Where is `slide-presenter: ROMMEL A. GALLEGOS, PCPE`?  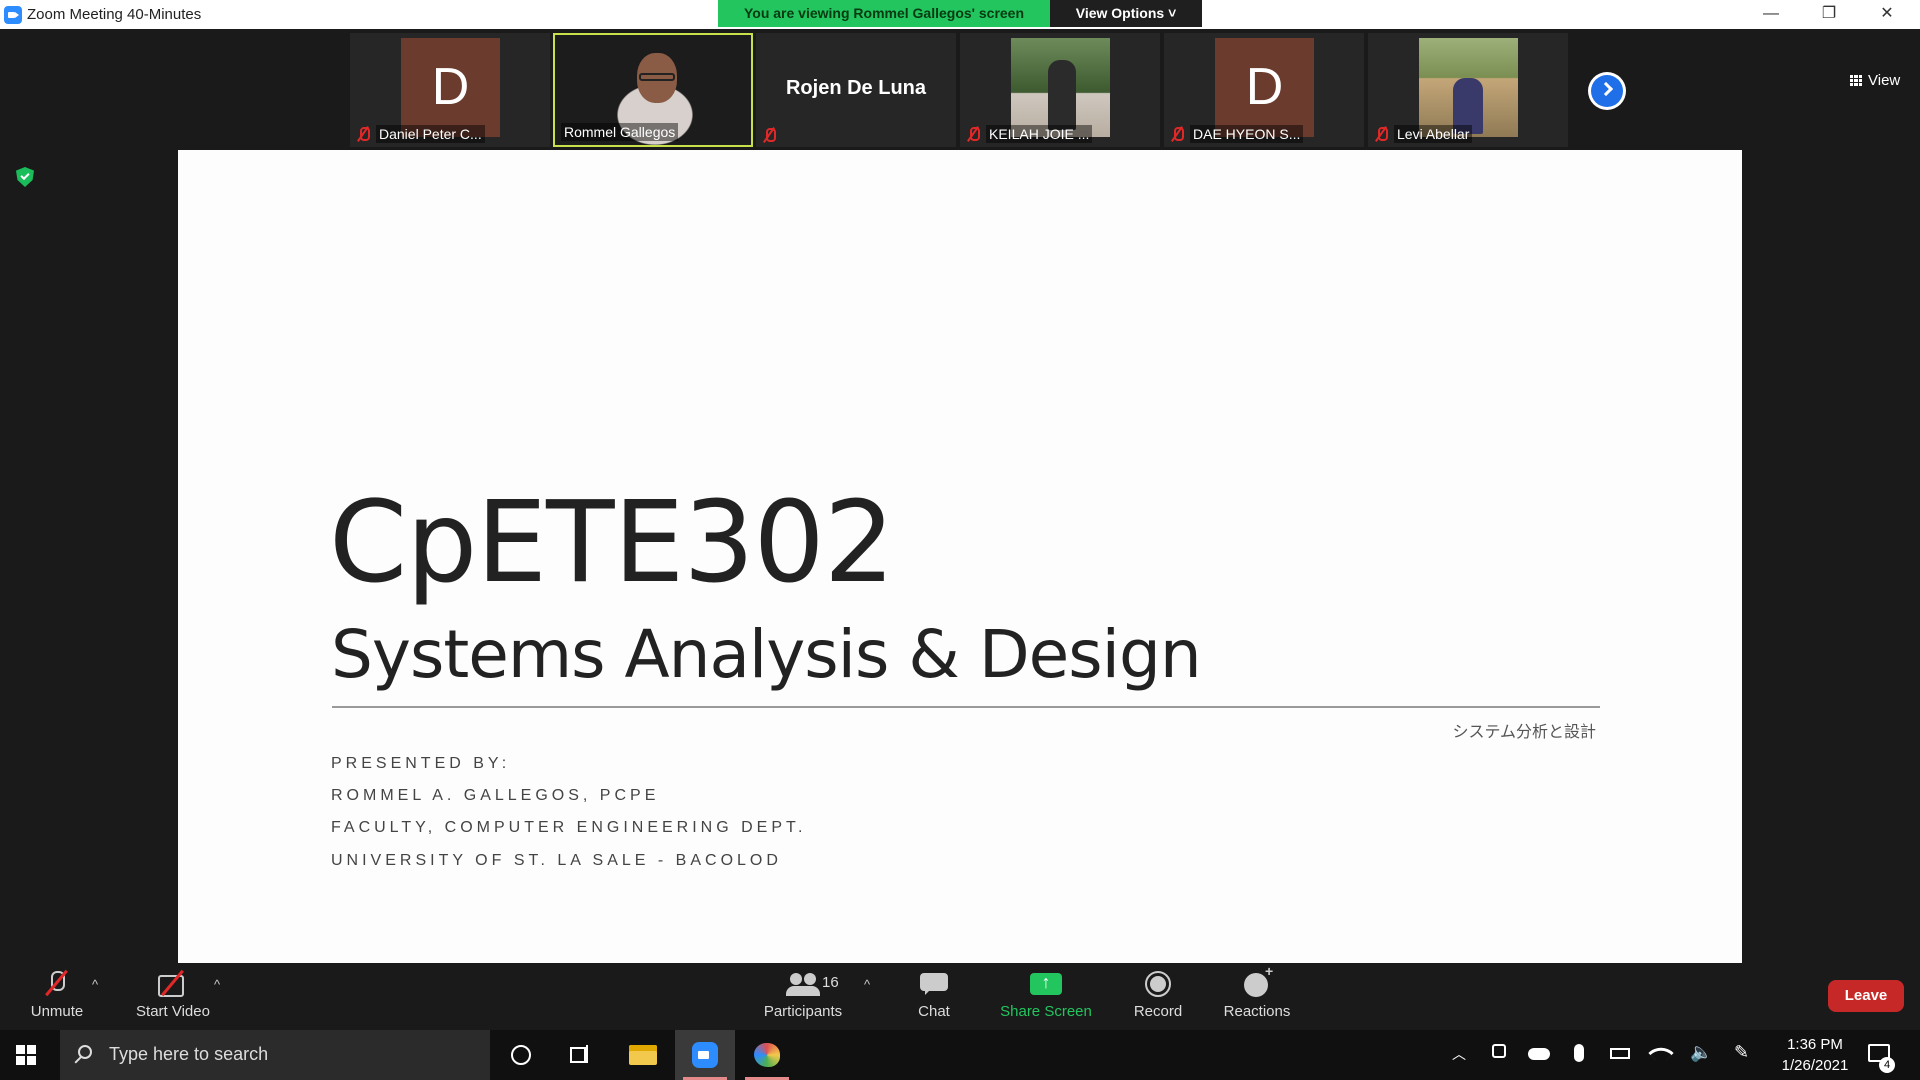 slide-presenter: ROMMEL A. GALLEGOS, PCPE is located at coordinates (495, 795).